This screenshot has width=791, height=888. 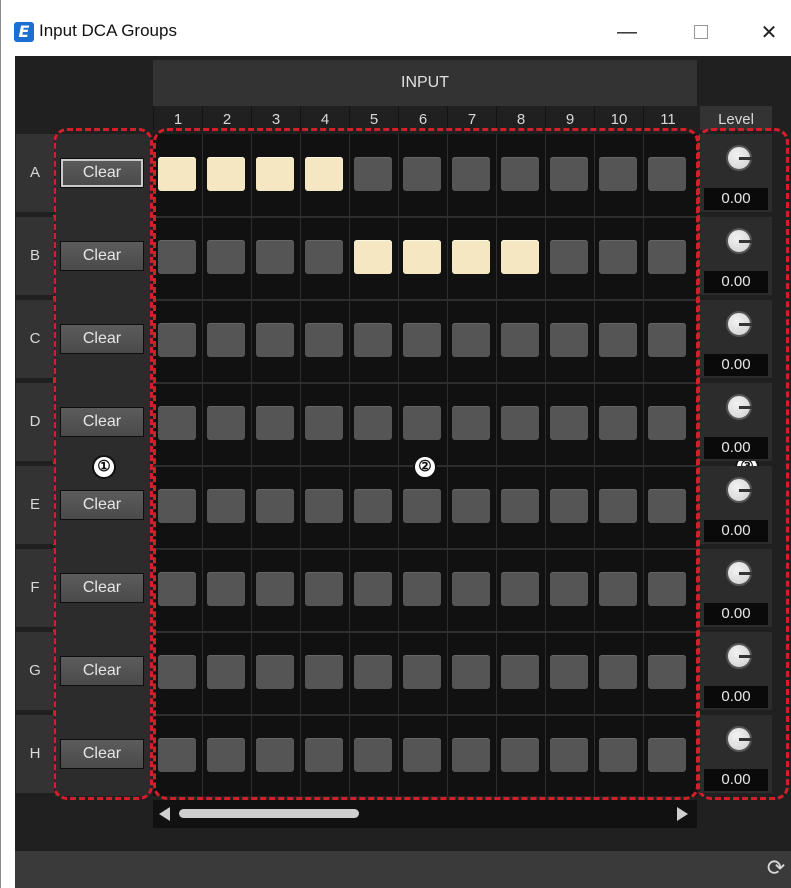 I want to click on arrow-left-icon, so click(x=164, y=814).